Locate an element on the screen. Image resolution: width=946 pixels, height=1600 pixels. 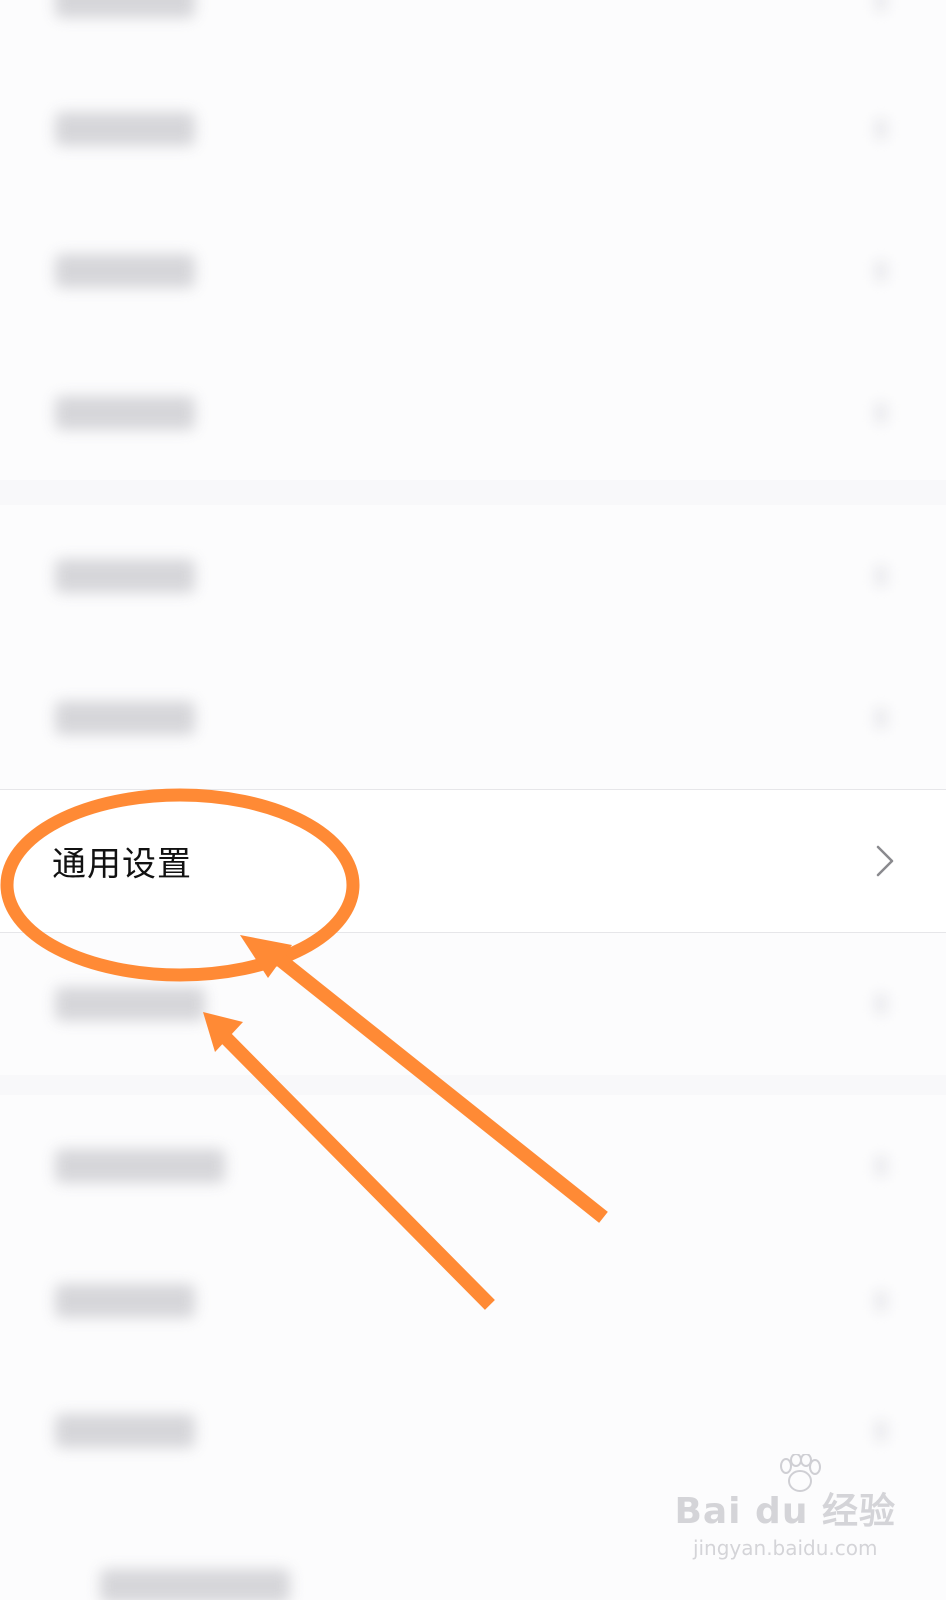
general-settings-label: 通用设置 is located at coordinates (122, 864).